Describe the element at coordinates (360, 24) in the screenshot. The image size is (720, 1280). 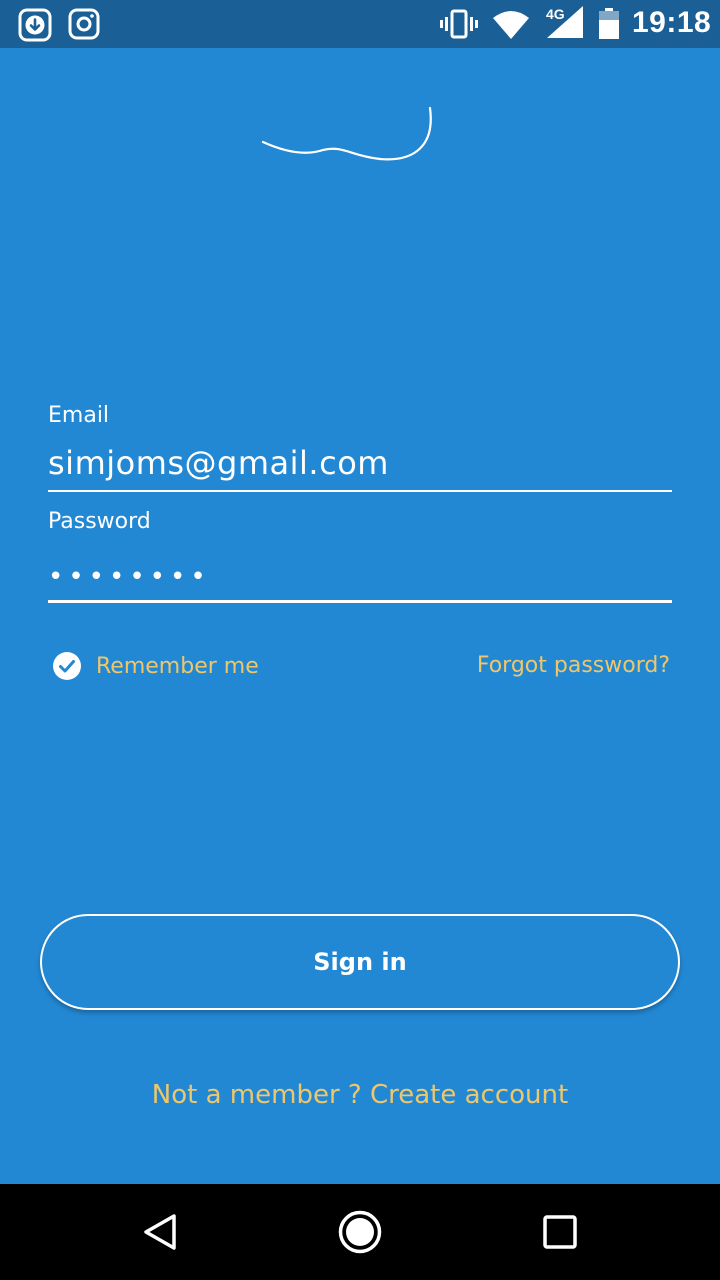
I see `status-bar: 4G 19:18` at that location.